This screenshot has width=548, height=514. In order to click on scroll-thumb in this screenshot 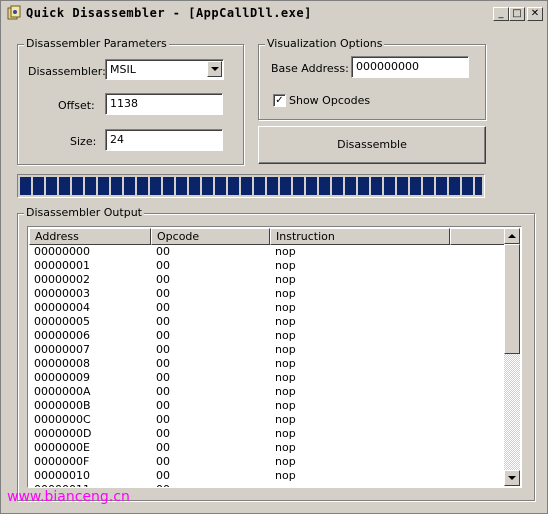, I will do `click(512, 299)`.